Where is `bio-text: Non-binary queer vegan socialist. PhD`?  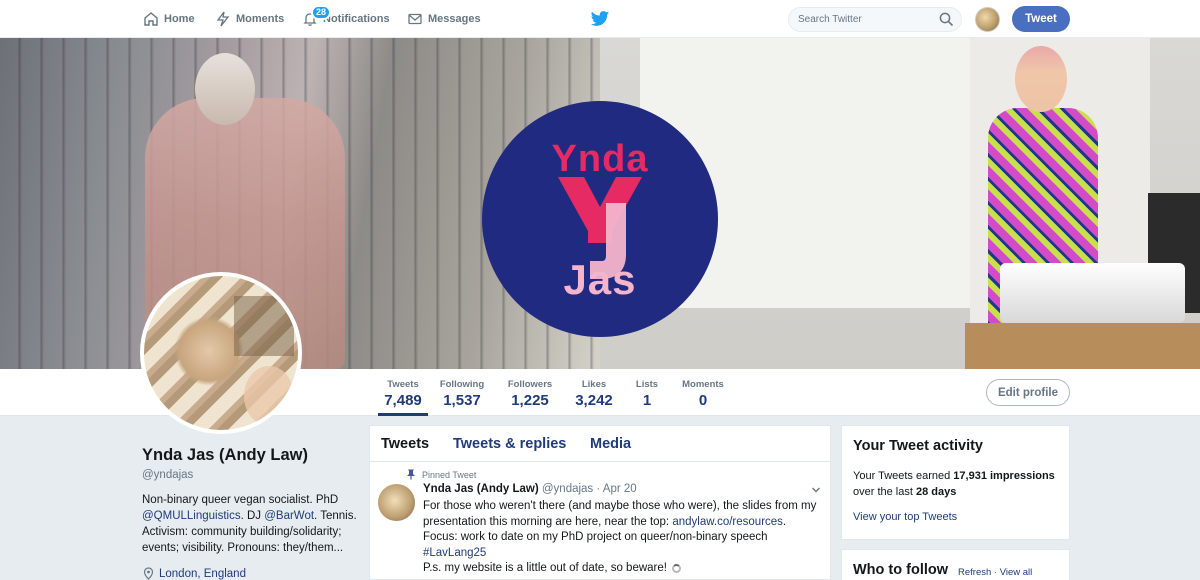 bio-text: Non-binary queer vegan socialist. PhD is located at coordinates (240, 500).